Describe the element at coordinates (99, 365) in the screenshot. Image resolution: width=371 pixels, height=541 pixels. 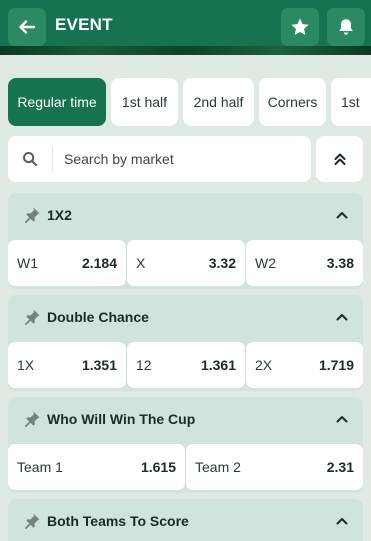
I see `outcome-odds: 1.351` at that location.